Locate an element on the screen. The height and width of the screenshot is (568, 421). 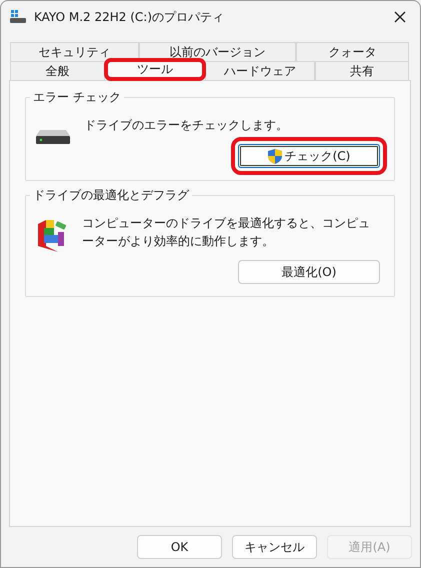
tab: 全般 is located at coordinates (57, 70).